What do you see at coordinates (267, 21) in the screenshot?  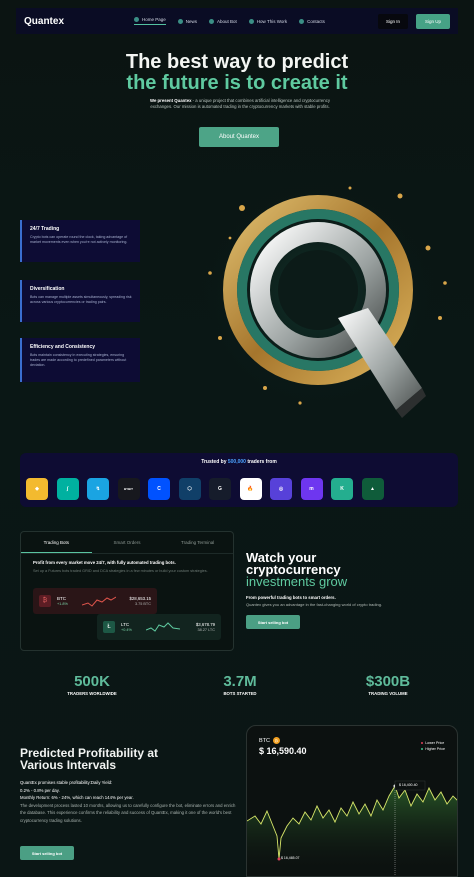 I see `nav-how-it-works: How This Work` at bounding box center [267, 21].